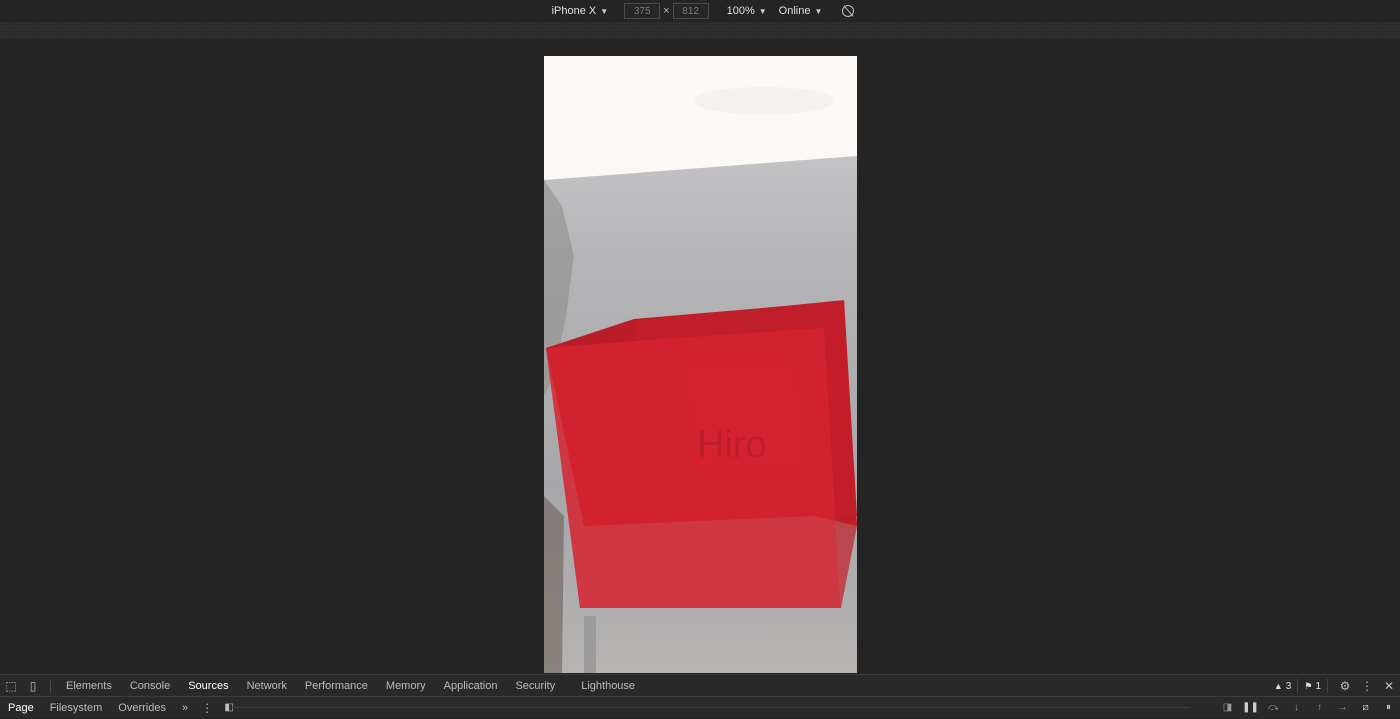 This screenshot has width=1400, height=719. I want to click on flag-icon: ⚑, so click(1308, 685).